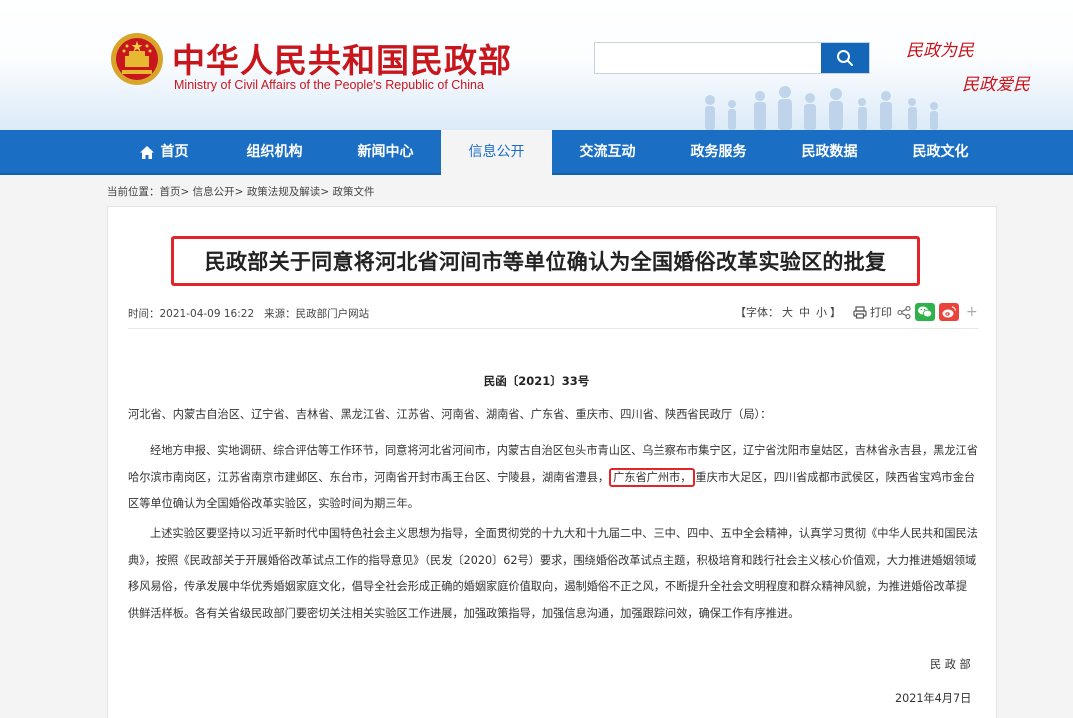 This screenshot has width=1073, height=718. I want to click on search-icon, so click(845, 58).